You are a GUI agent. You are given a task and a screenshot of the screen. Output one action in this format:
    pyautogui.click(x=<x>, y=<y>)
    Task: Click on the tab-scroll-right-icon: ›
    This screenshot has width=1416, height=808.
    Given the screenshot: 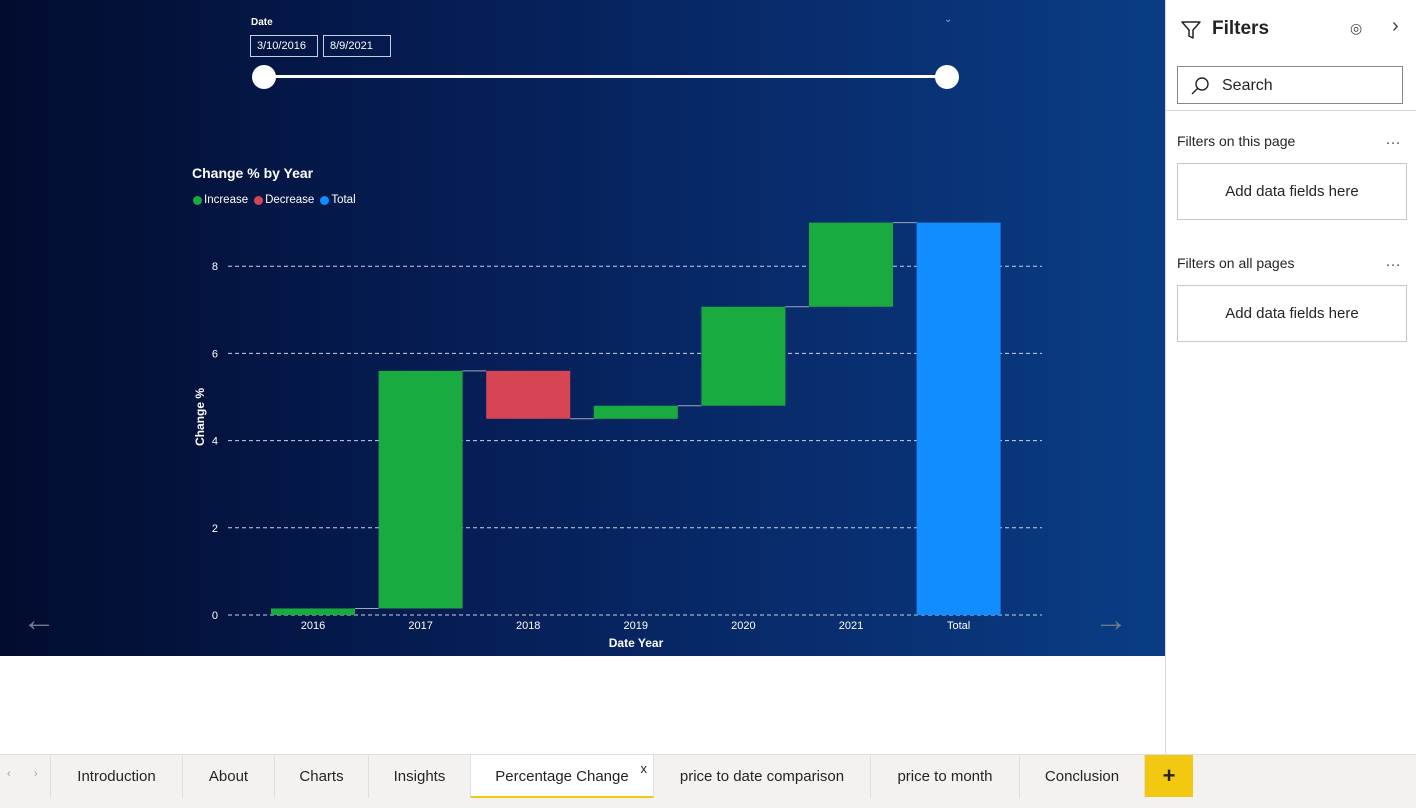 What is the action you would take?
    pyautogui.click(x=36, y=774)
    